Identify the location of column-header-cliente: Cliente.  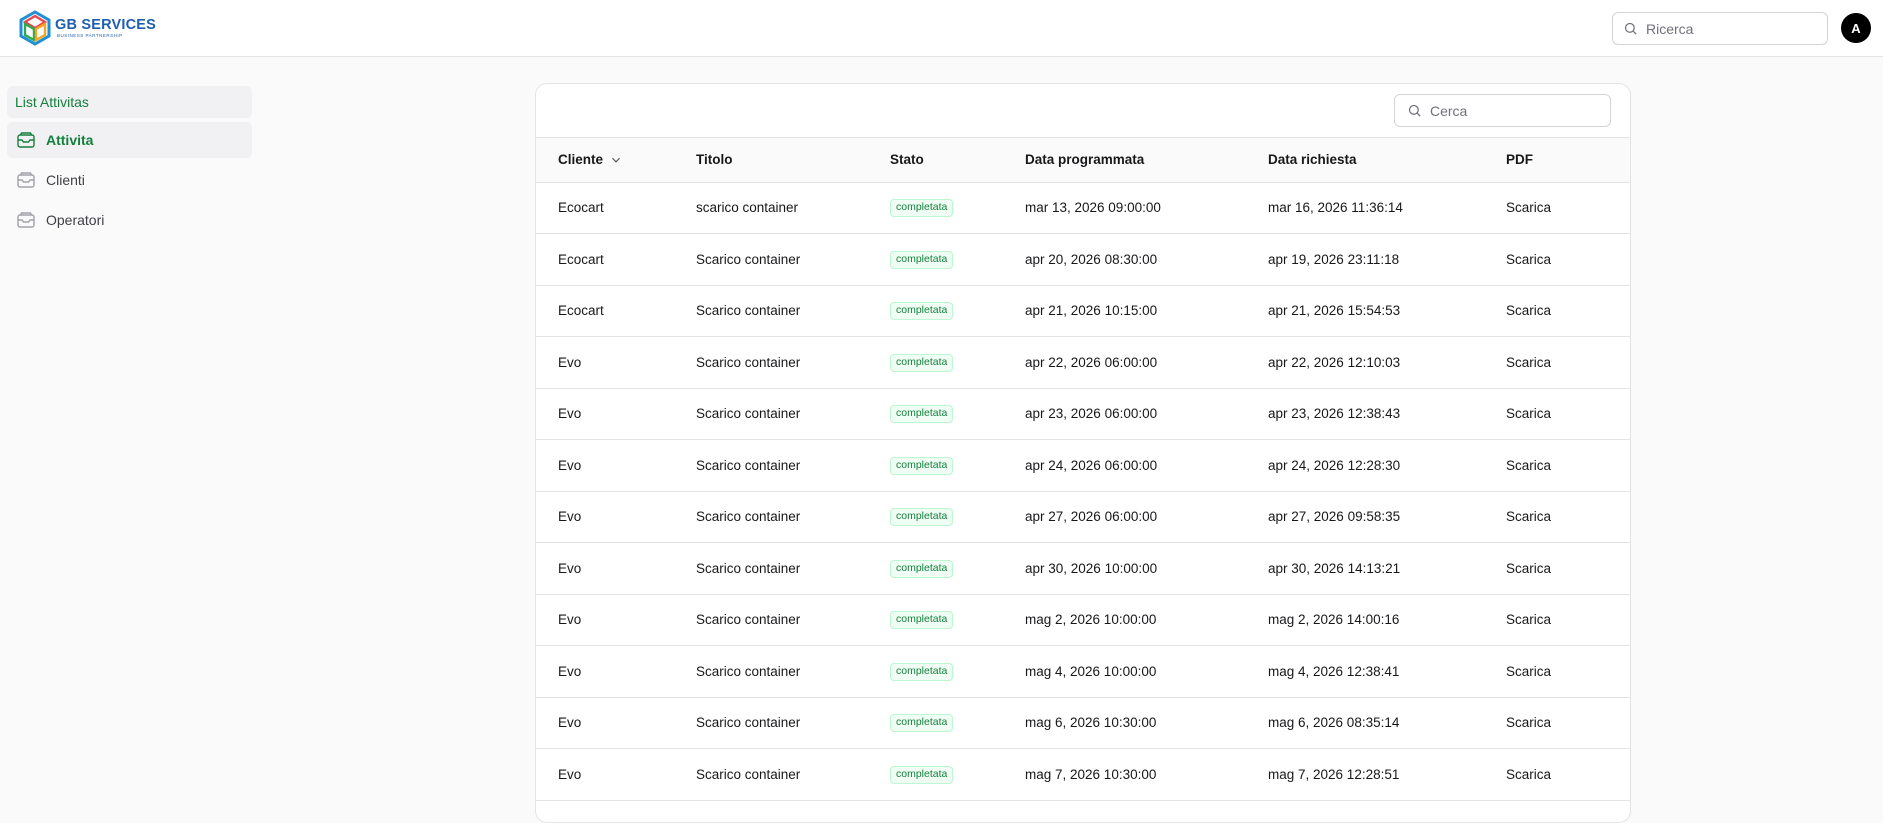
(616, 160).